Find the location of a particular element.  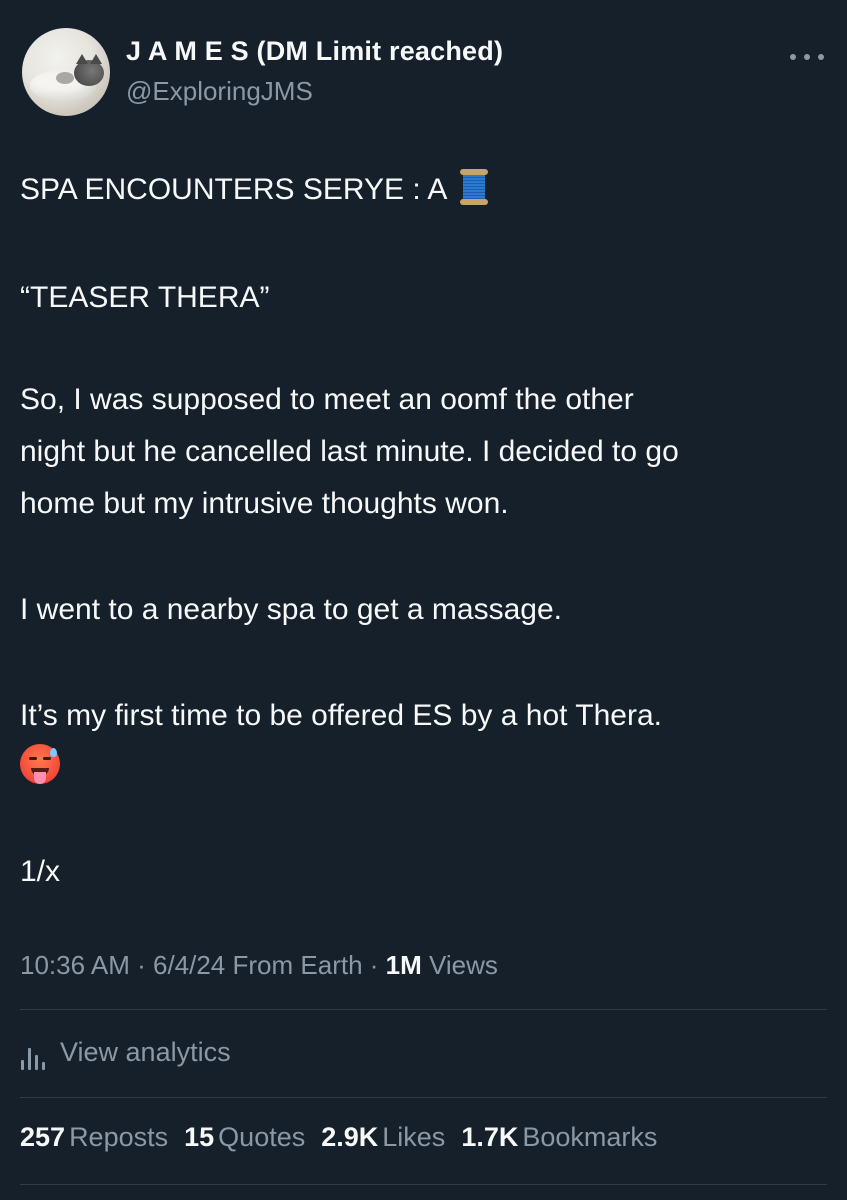

author-handle: @ExploringJMS is located at coordinates (219, 91).